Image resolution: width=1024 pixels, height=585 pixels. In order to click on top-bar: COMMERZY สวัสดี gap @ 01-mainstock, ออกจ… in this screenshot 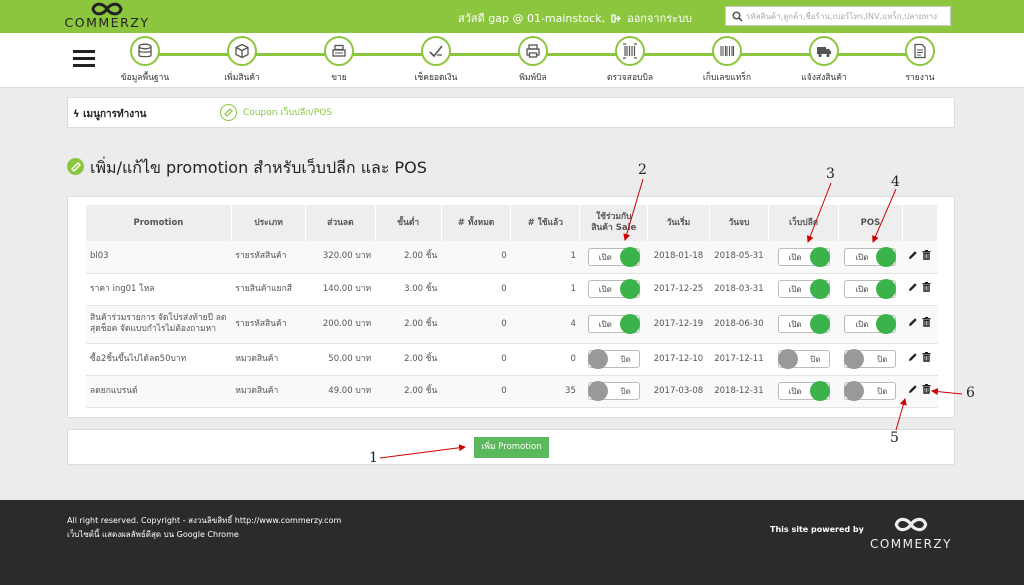, I will do `click(512, 16)`.